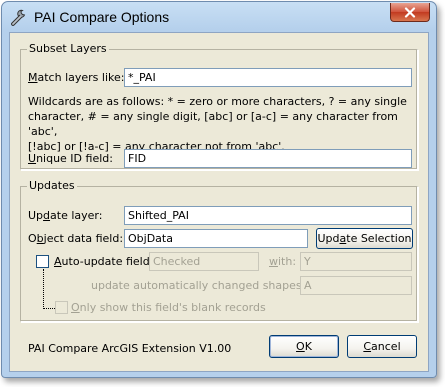 This screenshot has height=387, width=445. I want to click on updates-legend: Updates, so click(52, 185).